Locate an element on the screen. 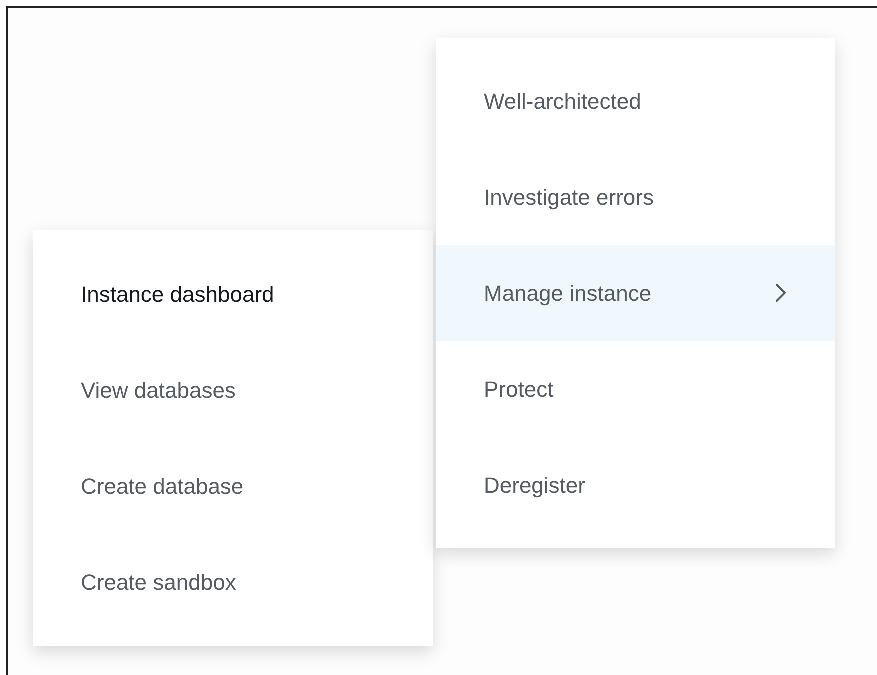  menu-item-label: Investigate errors is located at coordinates (569, 198).